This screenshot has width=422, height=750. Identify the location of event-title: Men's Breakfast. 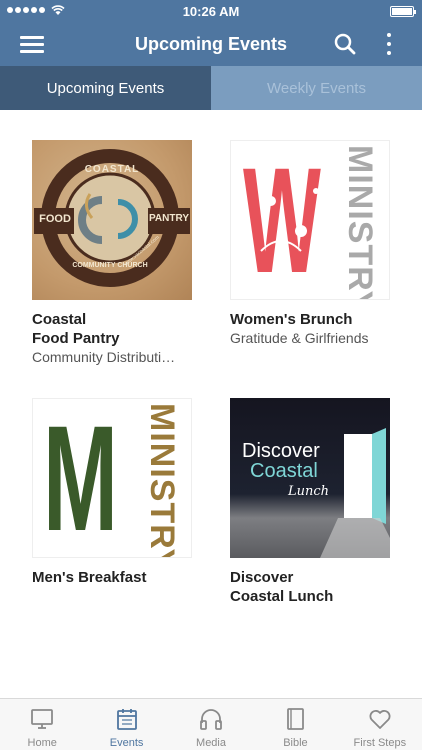
(89, 577).